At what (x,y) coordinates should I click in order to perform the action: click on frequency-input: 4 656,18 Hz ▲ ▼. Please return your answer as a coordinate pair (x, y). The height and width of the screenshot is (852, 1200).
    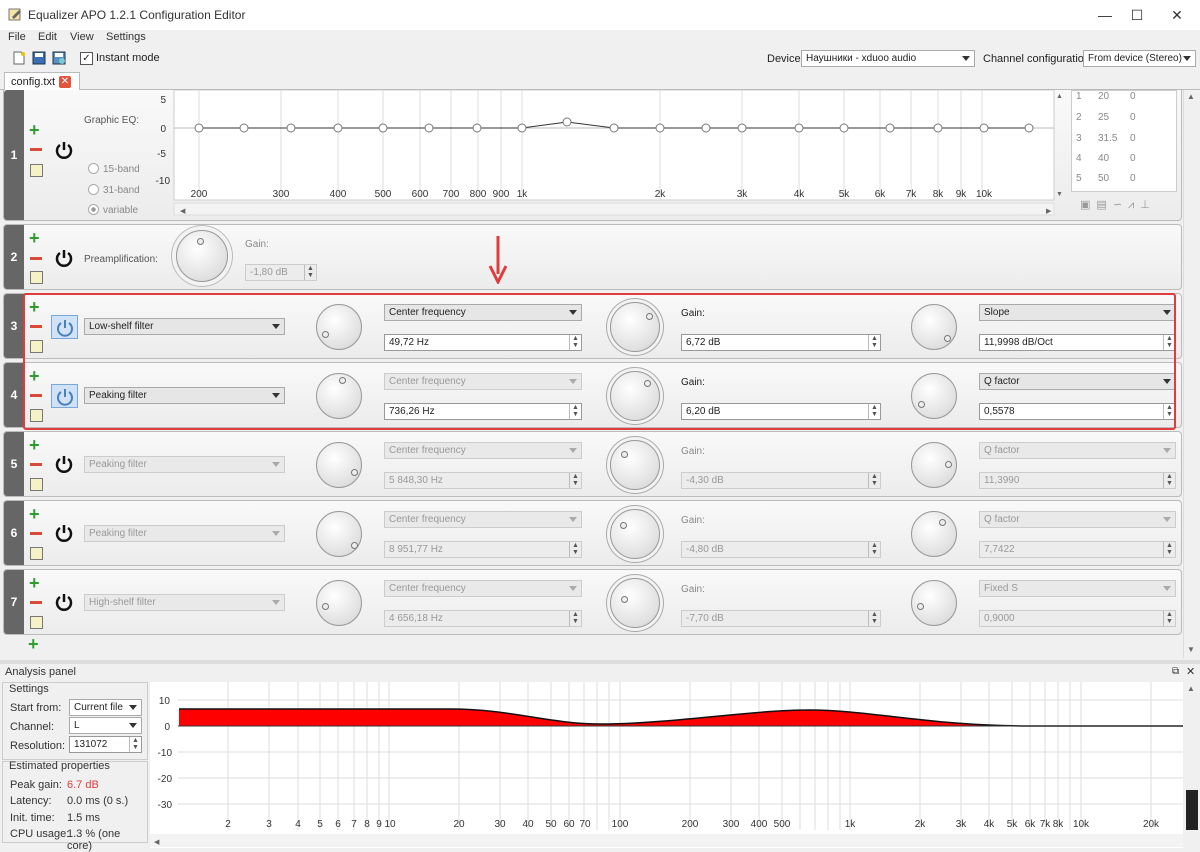
    Looking at the image, I should click on (483, 618).